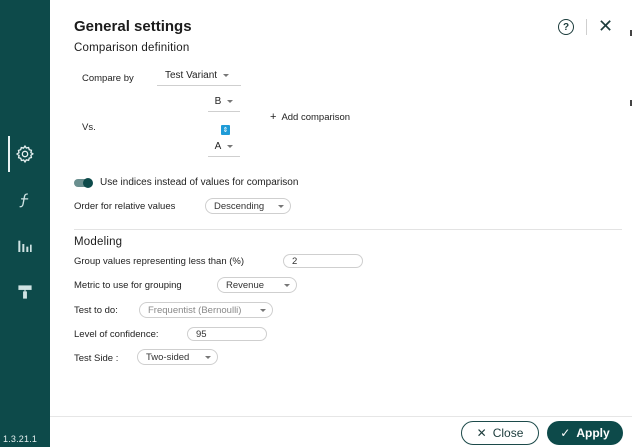 The image size is (632, 447). What do you see at coordinates (500, 433) in the screenshot?
I see `close-button: ✕ Close` at bounding box center [500, 433].